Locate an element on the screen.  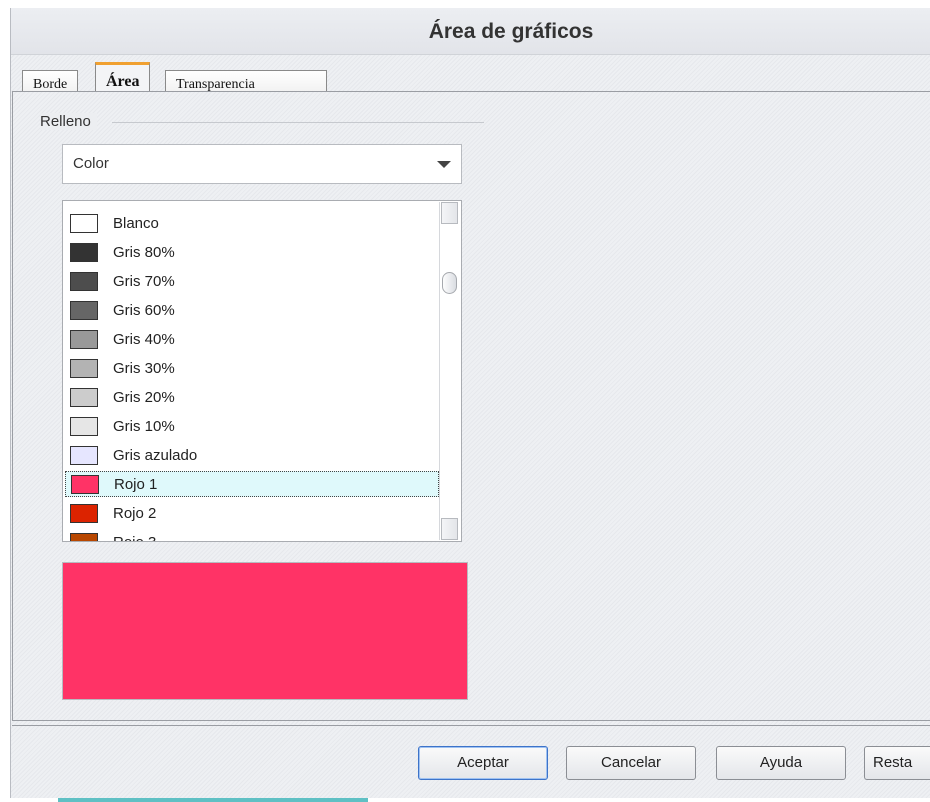
fill-type-value: Color is located at coordinates (91, 163).